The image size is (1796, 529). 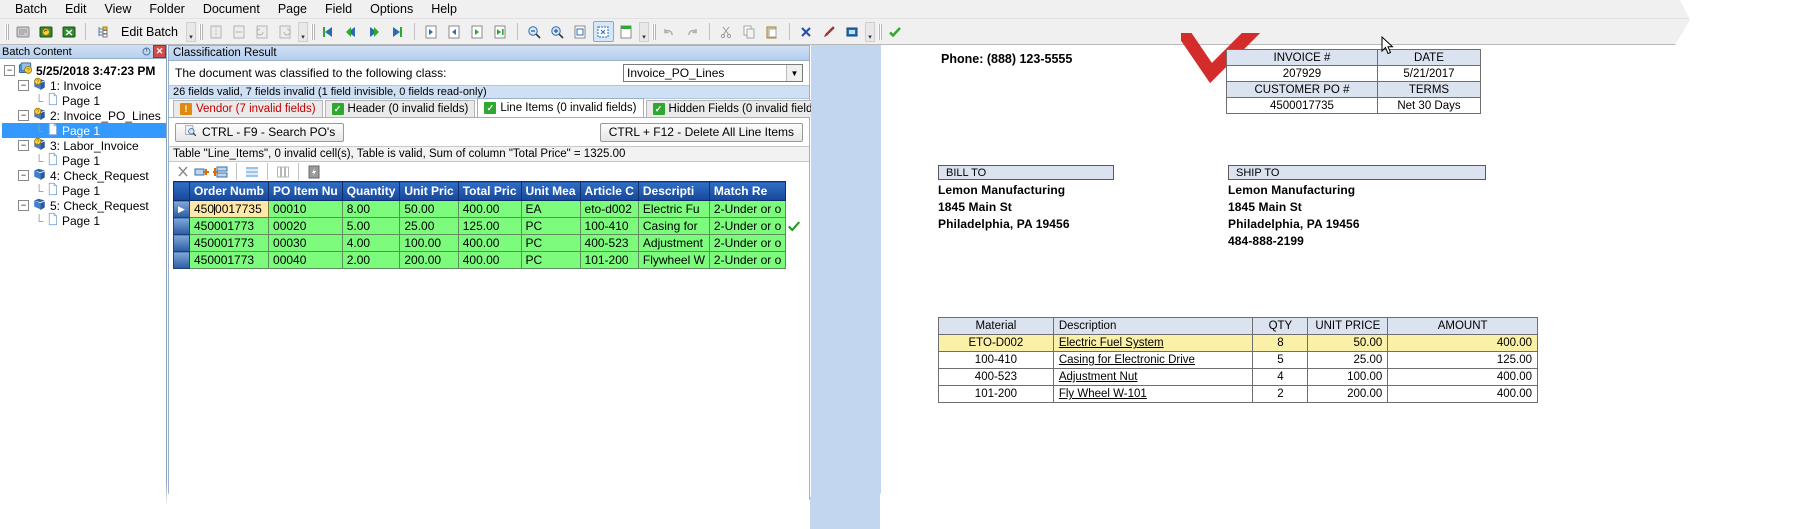 I want to click on redo-icon, so click(x=692, y=31).